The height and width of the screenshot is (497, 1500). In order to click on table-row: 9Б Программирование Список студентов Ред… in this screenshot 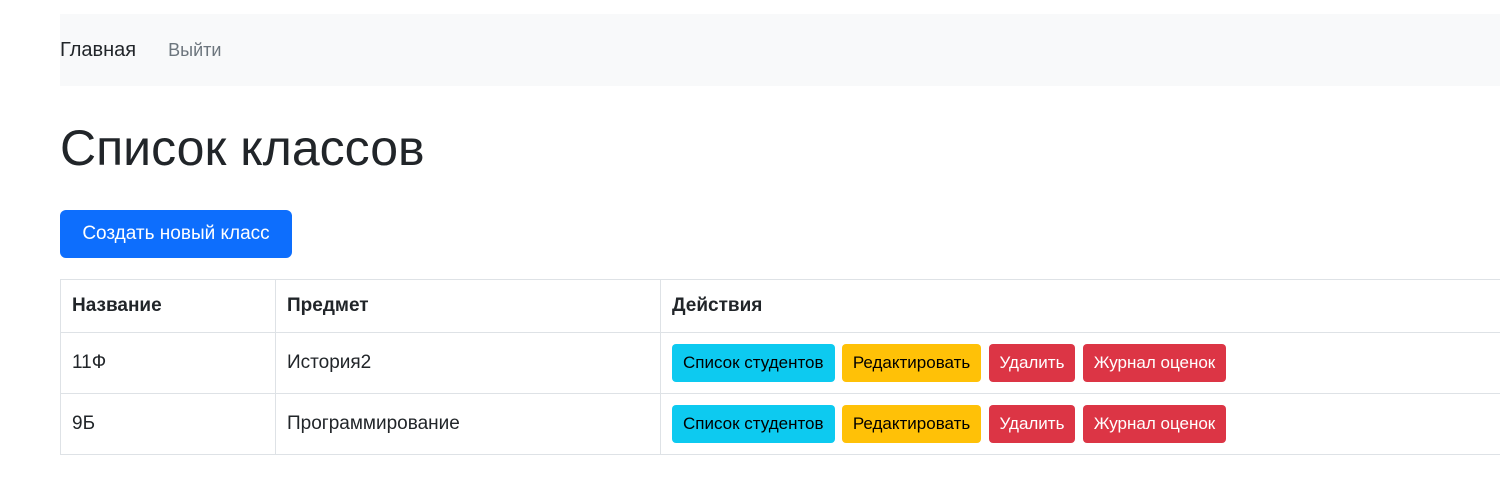, I will do `click(780, 424)`.